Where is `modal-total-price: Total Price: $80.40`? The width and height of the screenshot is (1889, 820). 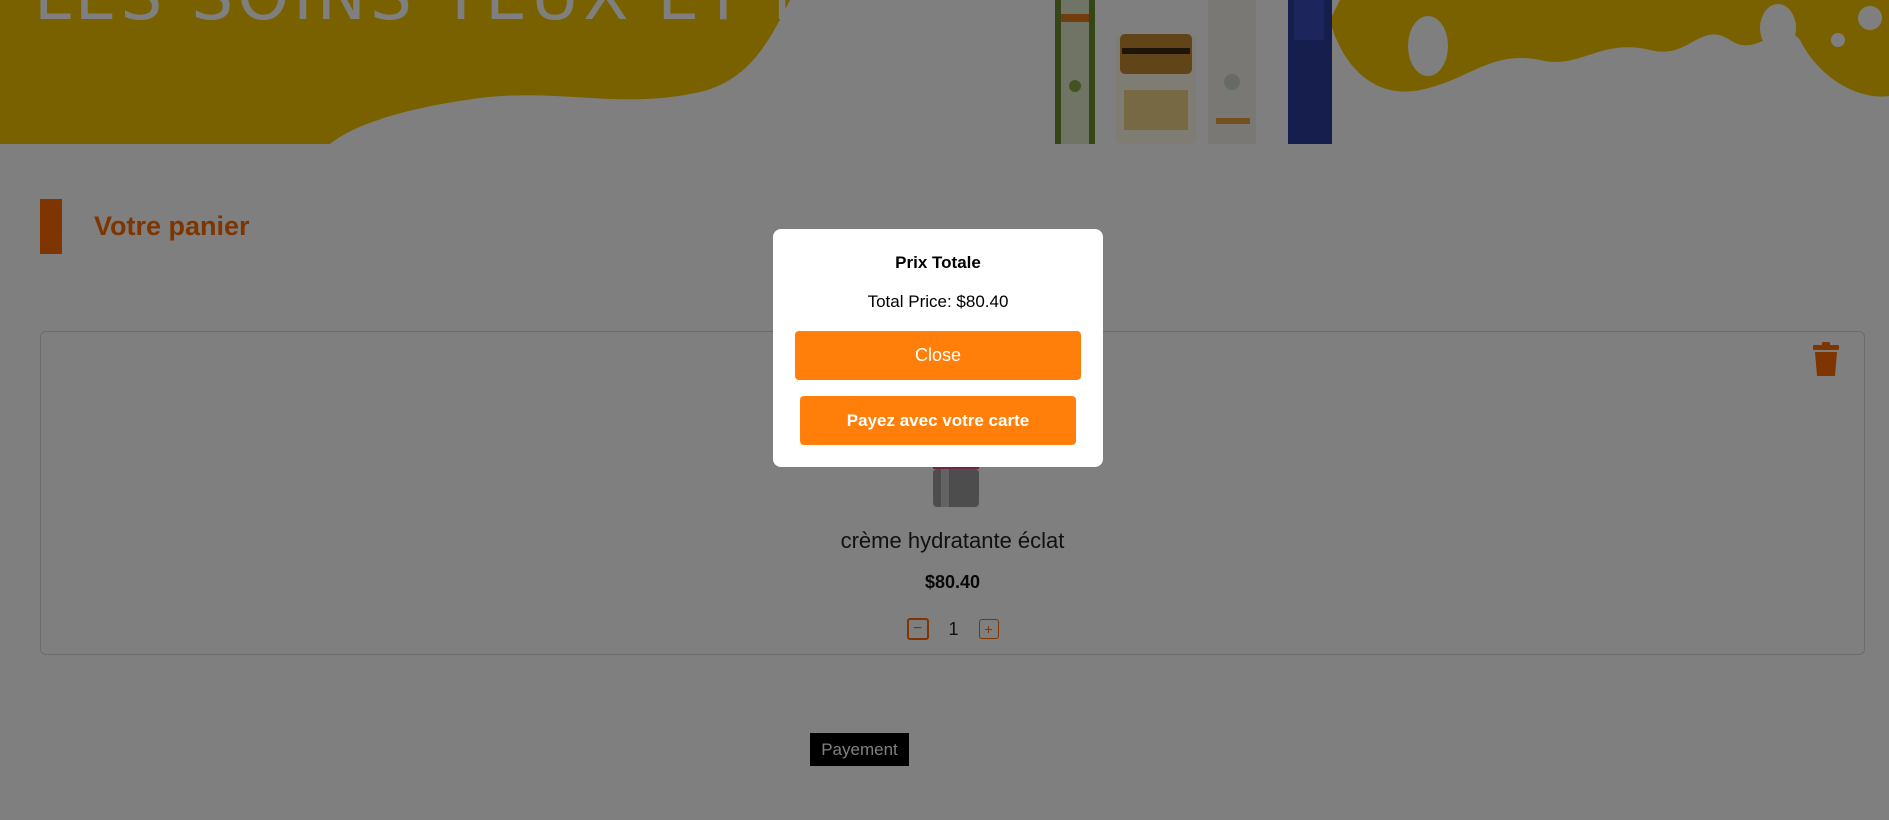 modal-total-price: Total Price: $80.40 is located at coordinates (938, 301).